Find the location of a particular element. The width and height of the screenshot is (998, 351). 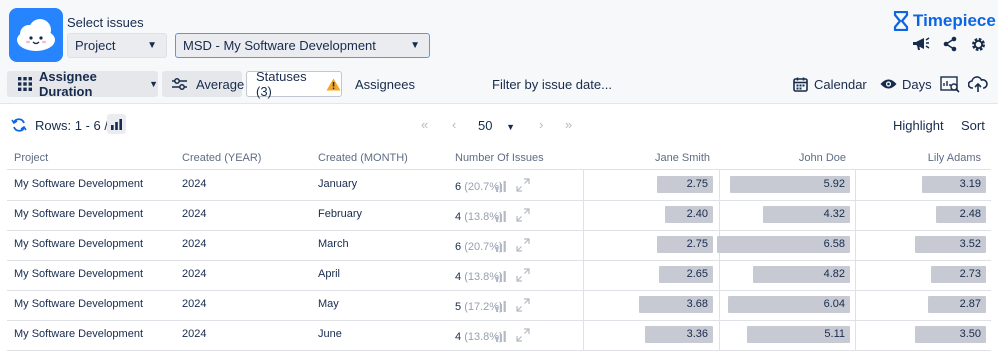

calendar-icon is located at coordinates (800, 84).